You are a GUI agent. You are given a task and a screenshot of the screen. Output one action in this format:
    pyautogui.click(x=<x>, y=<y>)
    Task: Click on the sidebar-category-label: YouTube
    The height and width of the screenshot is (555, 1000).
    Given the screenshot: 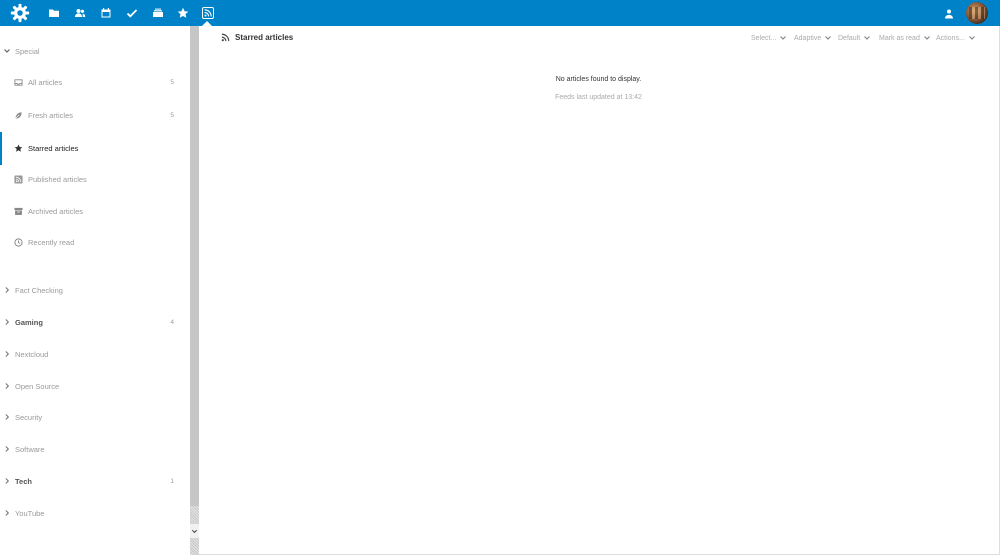 What is the action you would take?
    pyautogui.click(x=30, y=513)
    